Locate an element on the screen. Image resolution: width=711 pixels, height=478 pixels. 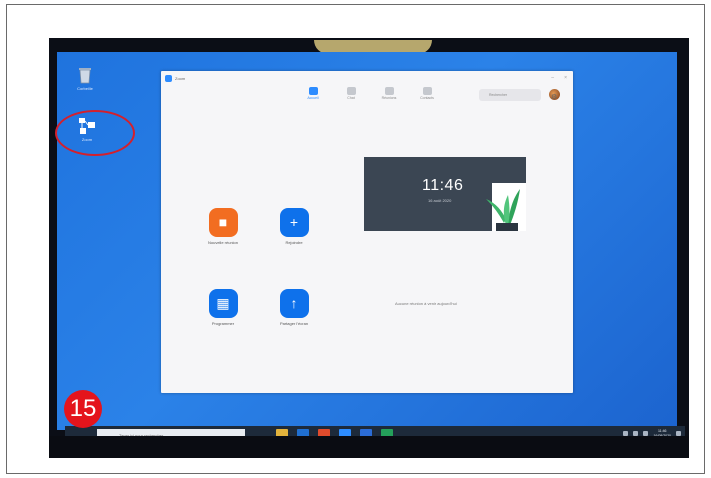
tab-contacts-label: Contacts is located at coordinates (427, 98).